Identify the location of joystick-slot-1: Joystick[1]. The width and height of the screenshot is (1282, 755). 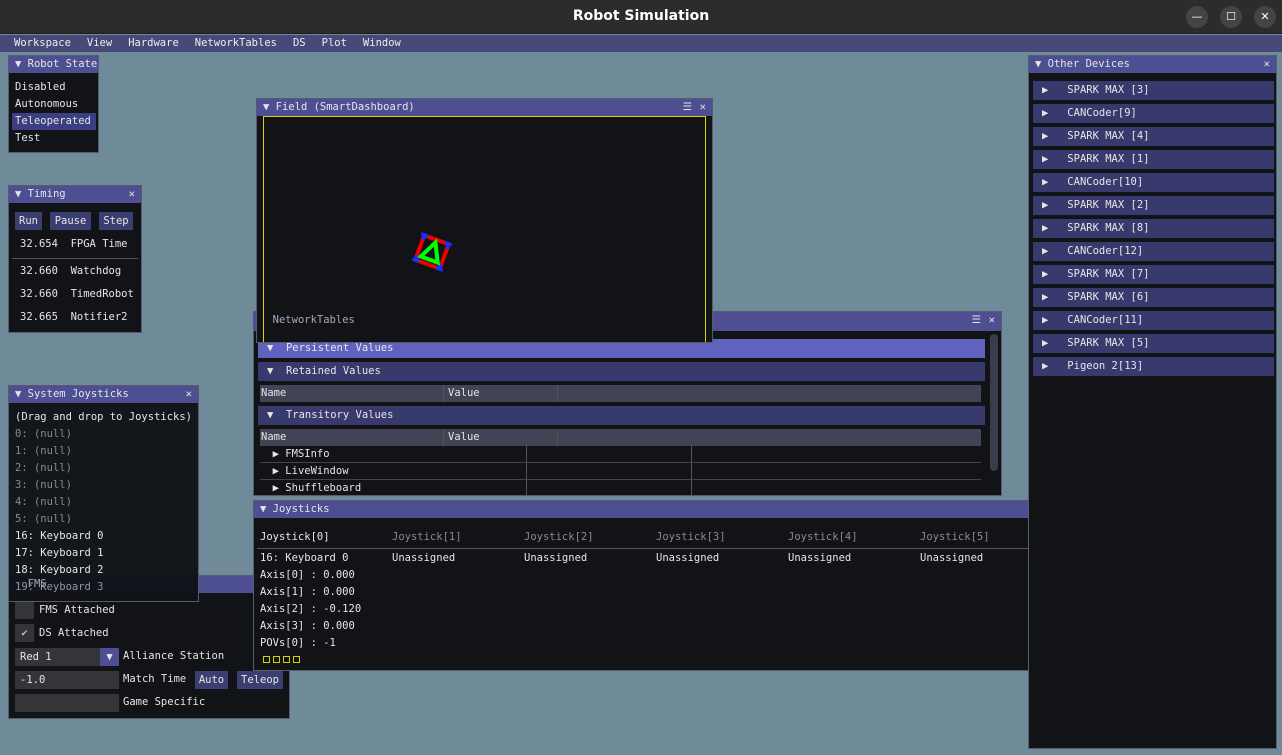
(427, 537).